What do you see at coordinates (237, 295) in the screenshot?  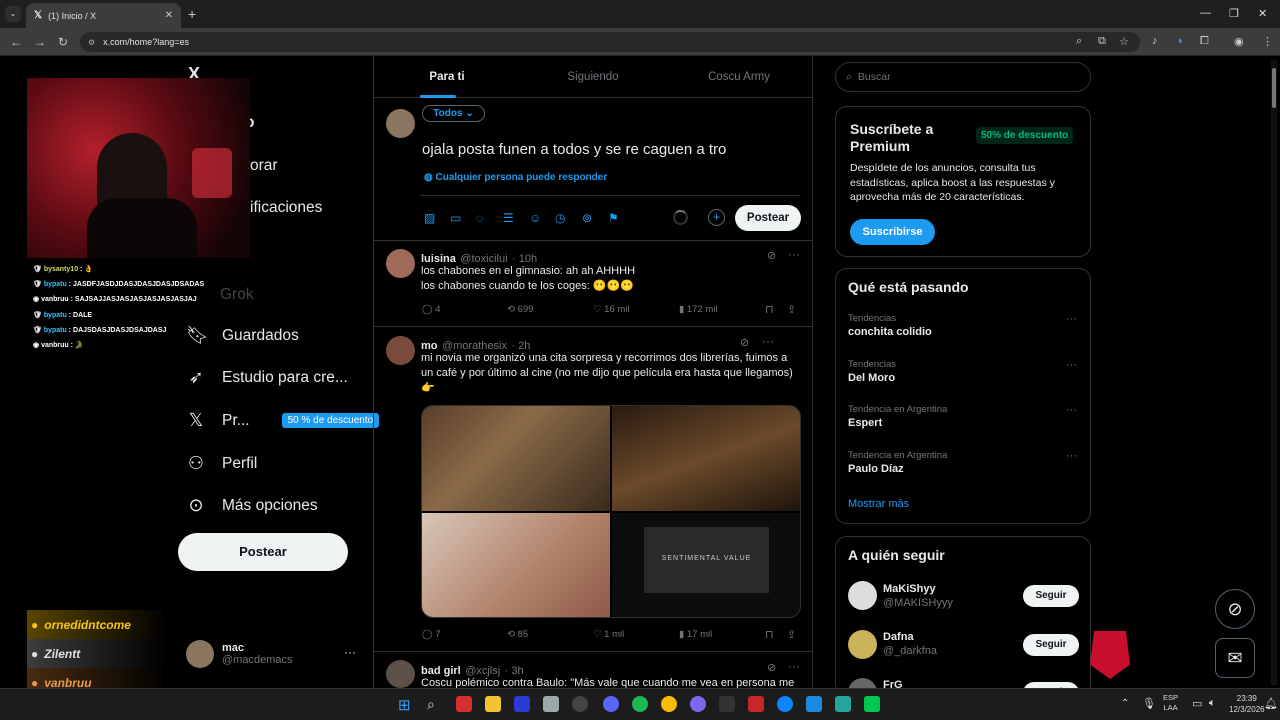 I see `nav-grok: Grok` at bounding box center [237, 295].